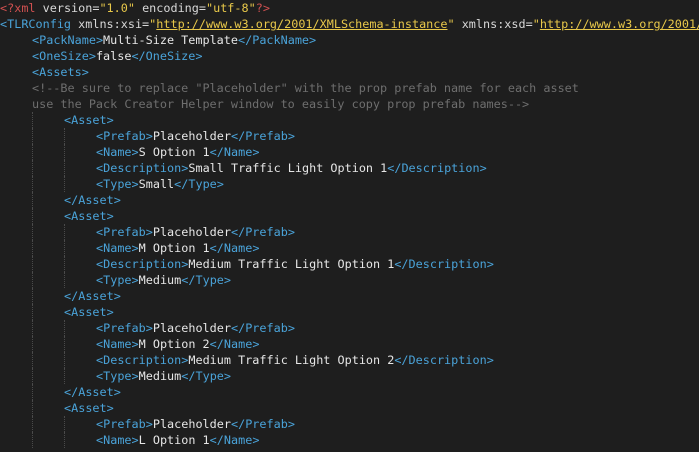  What do you see at coordinates (619, 24) in the screenshot?
I see `url-link: http://www.w3.org/2001/XMLSchema` at bounding box center [619, 24].